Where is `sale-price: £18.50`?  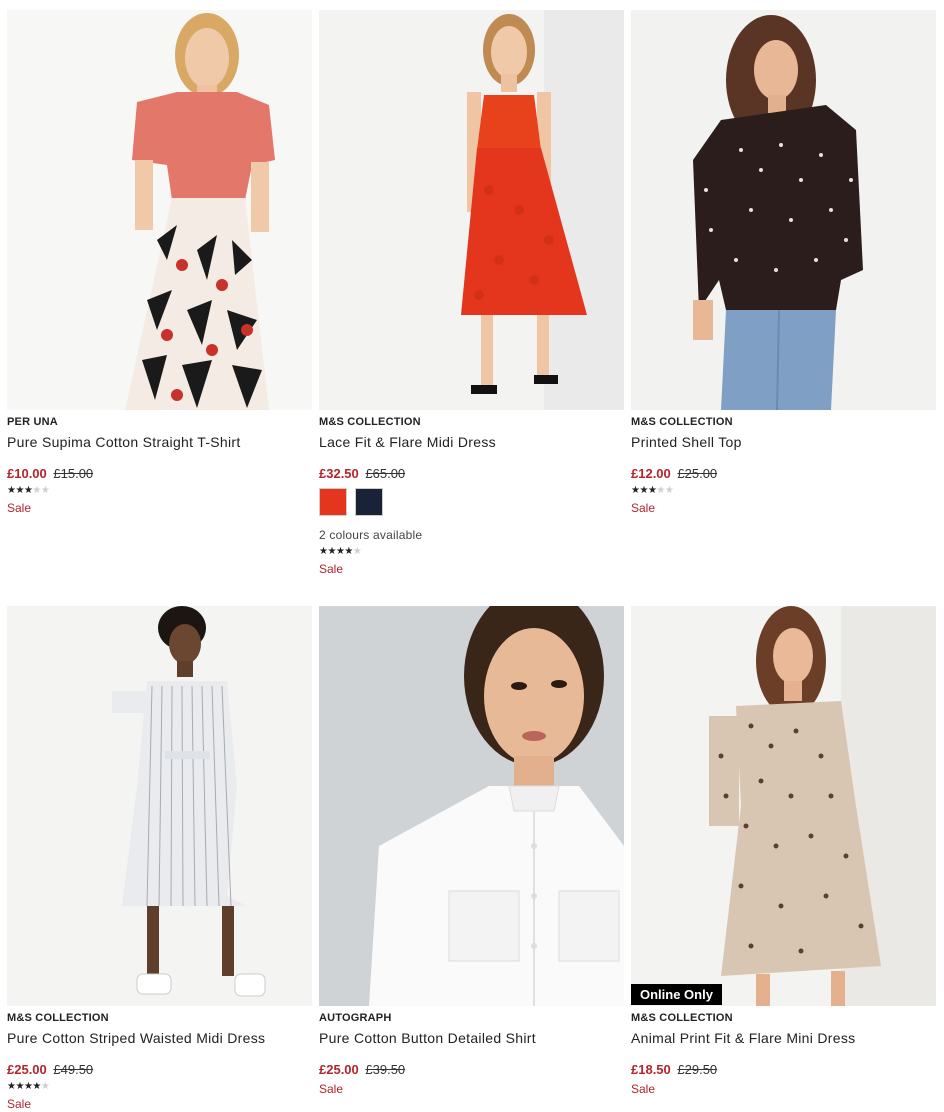 sale-price: £18.50 is located at coordinates (651, 1069).